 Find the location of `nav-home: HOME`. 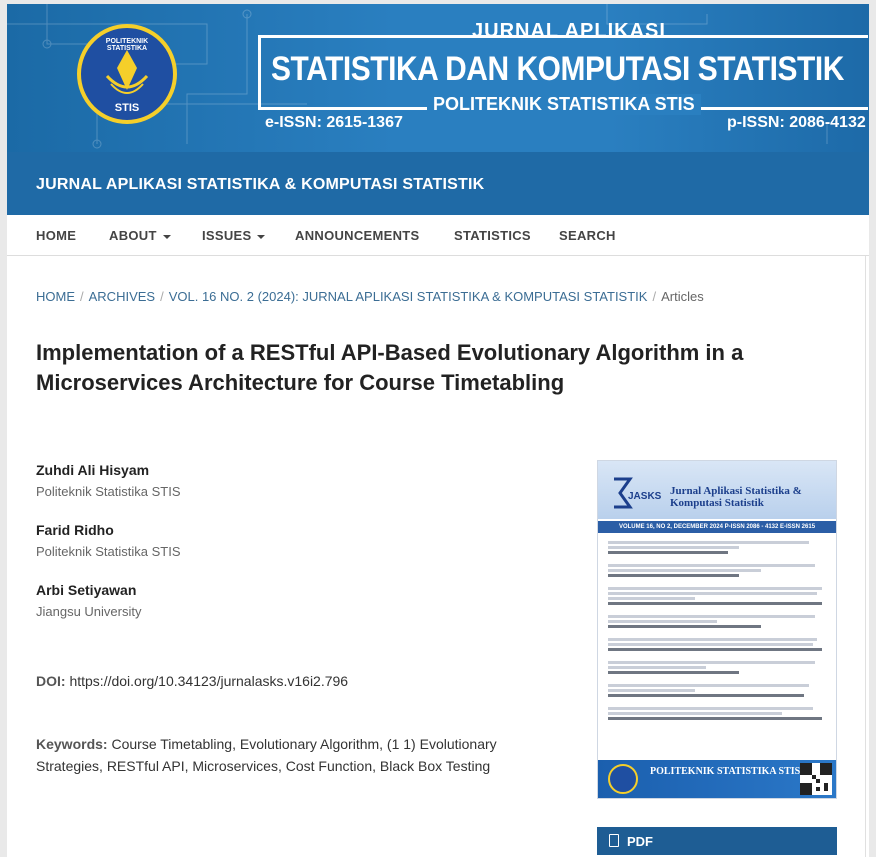

nav-home: HOME is located at coordinates (56, 235).